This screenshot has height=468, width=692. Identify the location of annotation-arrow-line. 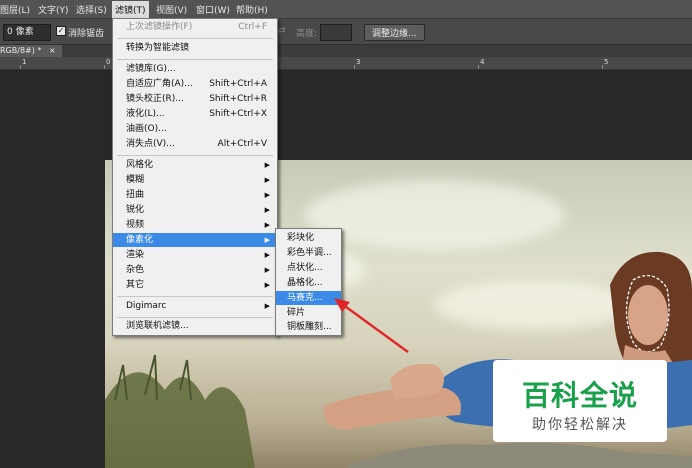
(375, 328).